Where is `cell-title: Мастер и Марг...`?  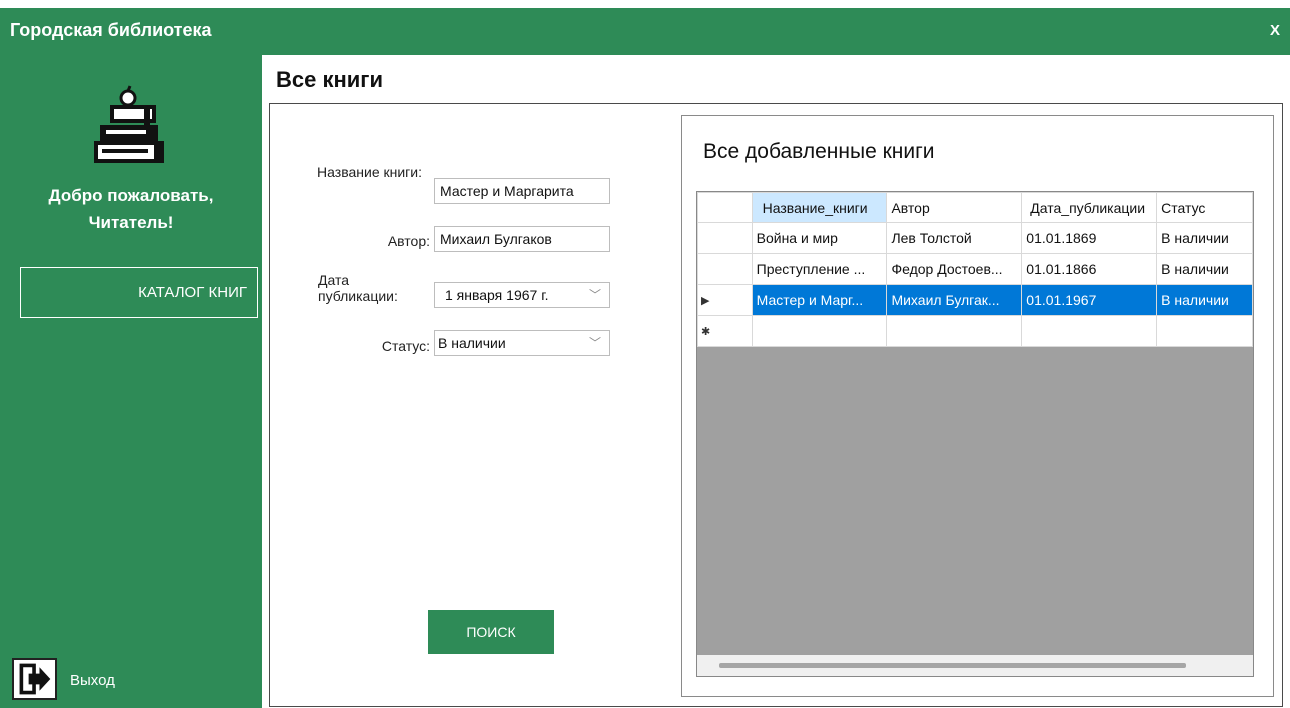 cell-title: Мастер и Марг... is located at coordinates (819, 300).